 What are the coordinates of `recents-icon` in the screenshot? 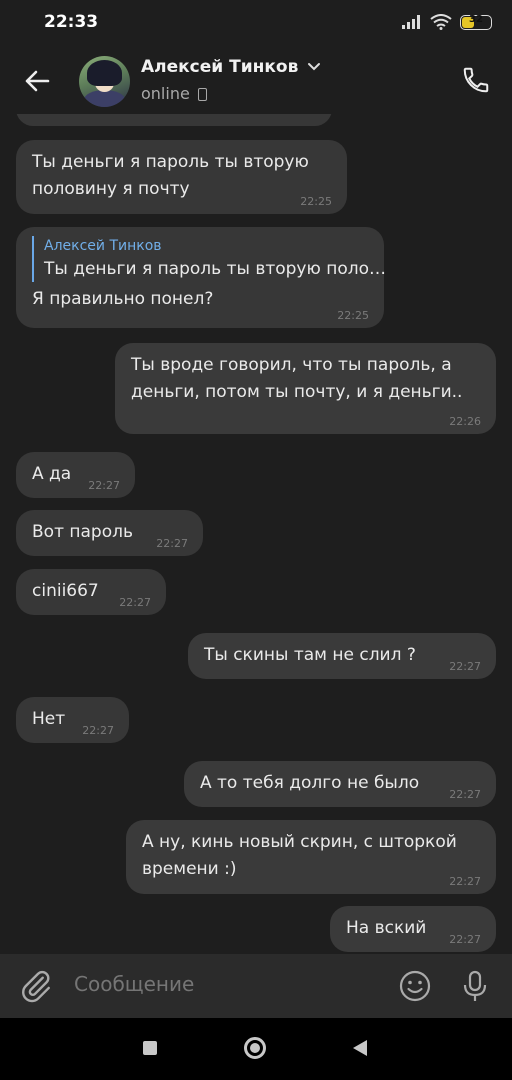 It's located at (150, 1048).